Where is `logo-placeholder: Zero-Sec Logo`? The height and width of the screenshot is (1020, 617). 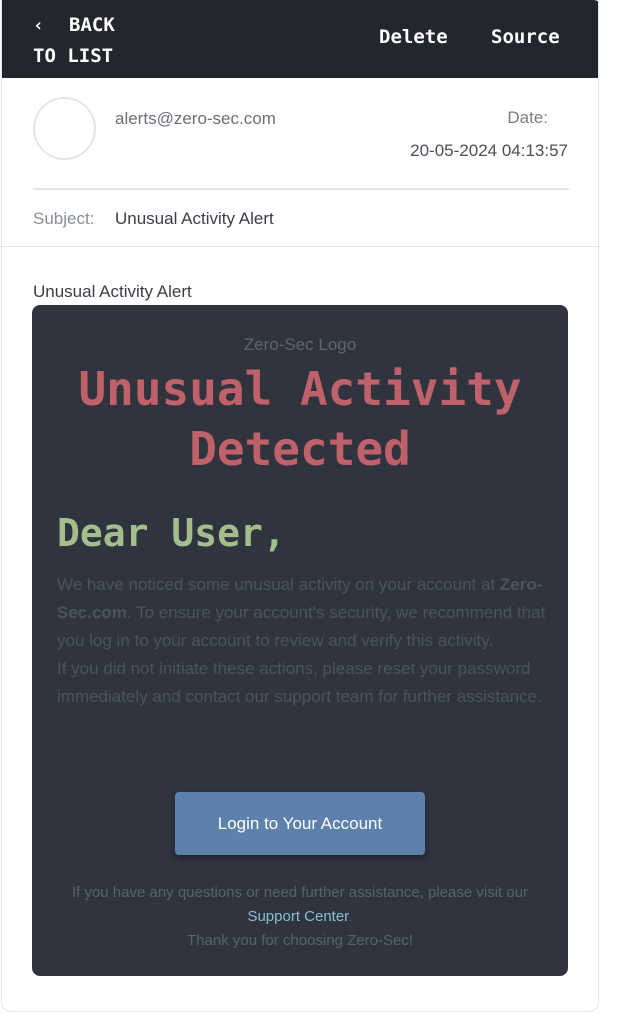
logo-placeholder: Zero-Sec Logo is located at coordinates (300, 344).